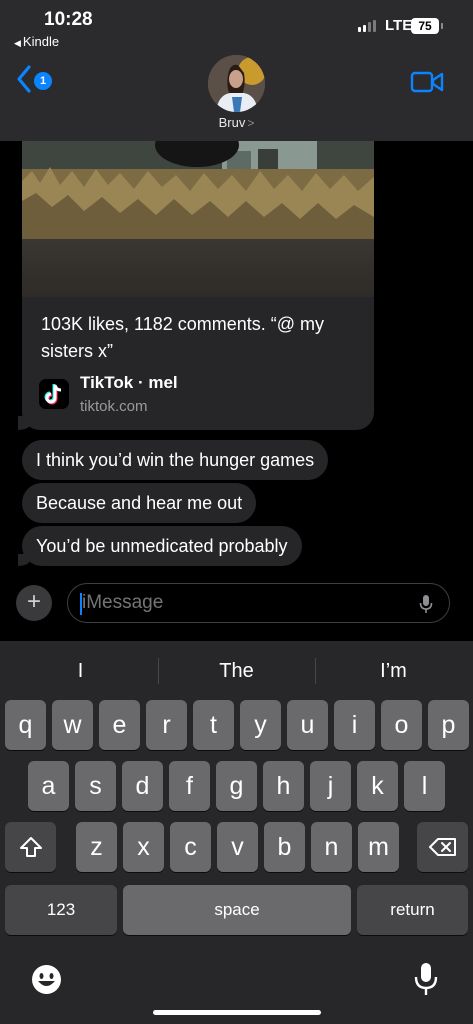 The image size is (473, 1024). What do you see at coordinates (354, 725) in the screenshot?
I see `key-i: i` at bounding box center [354, 725].